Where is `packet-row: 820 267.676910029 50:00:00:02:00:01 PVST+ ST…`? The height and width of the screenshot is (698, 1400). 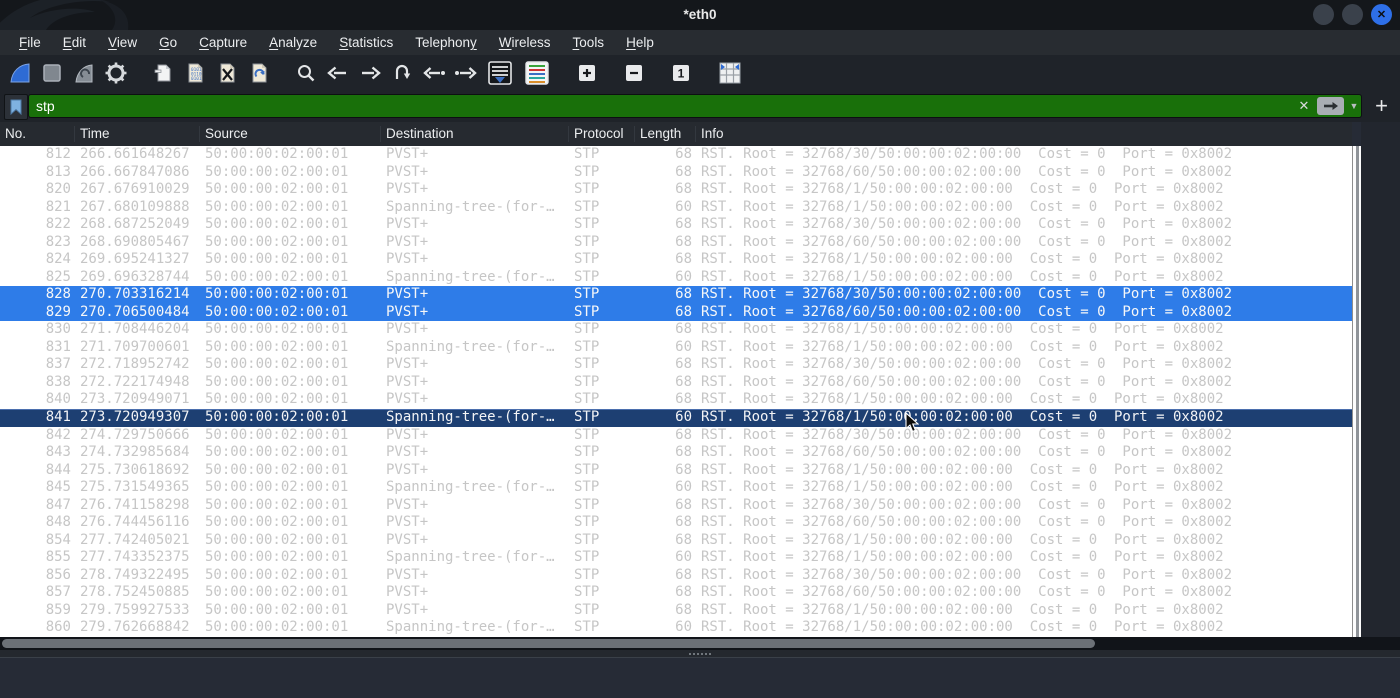 packet-row: 820 267.676910029 50:00:00:02:00:01 PVST+ ST… is located at coordinates (676, 190).